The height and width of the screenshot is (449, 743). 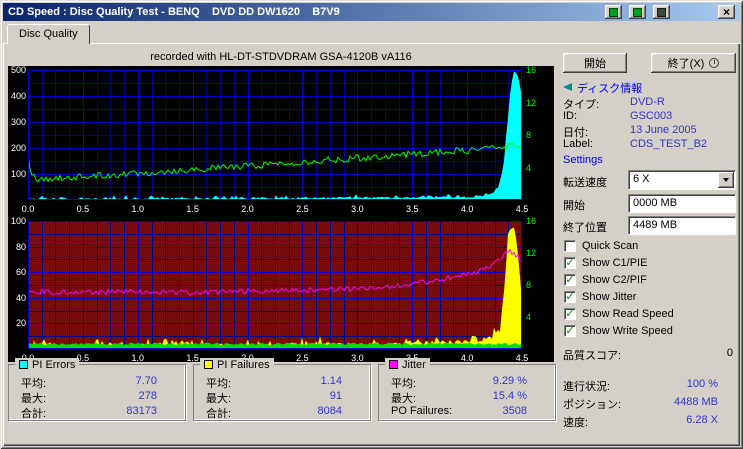 I want to click on end-field-label: 終了位置, so click(x=585, y=228).